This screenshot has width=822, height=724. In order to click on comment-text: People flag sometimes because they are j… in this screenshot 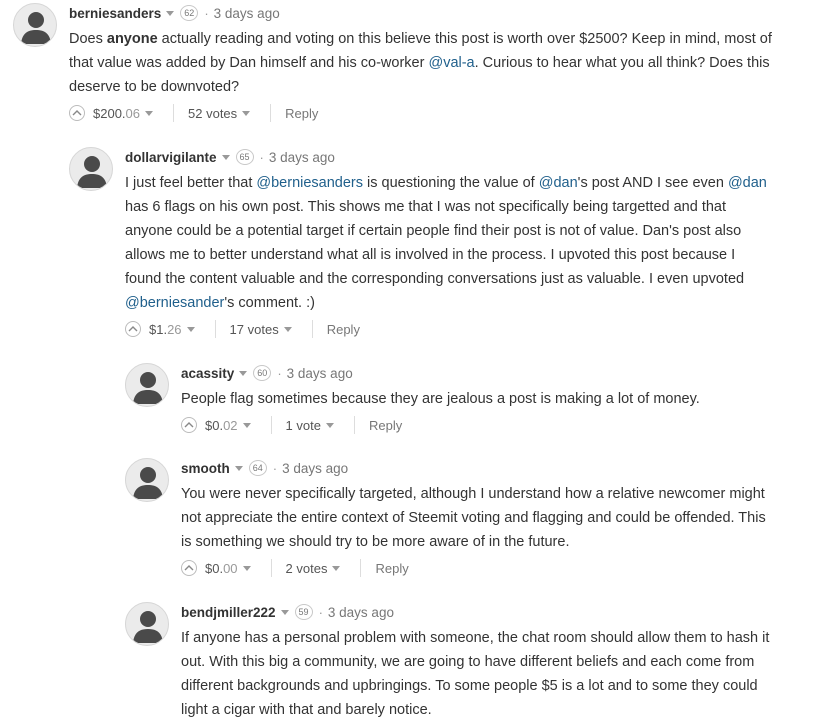, I will do `click(440, 399)`.